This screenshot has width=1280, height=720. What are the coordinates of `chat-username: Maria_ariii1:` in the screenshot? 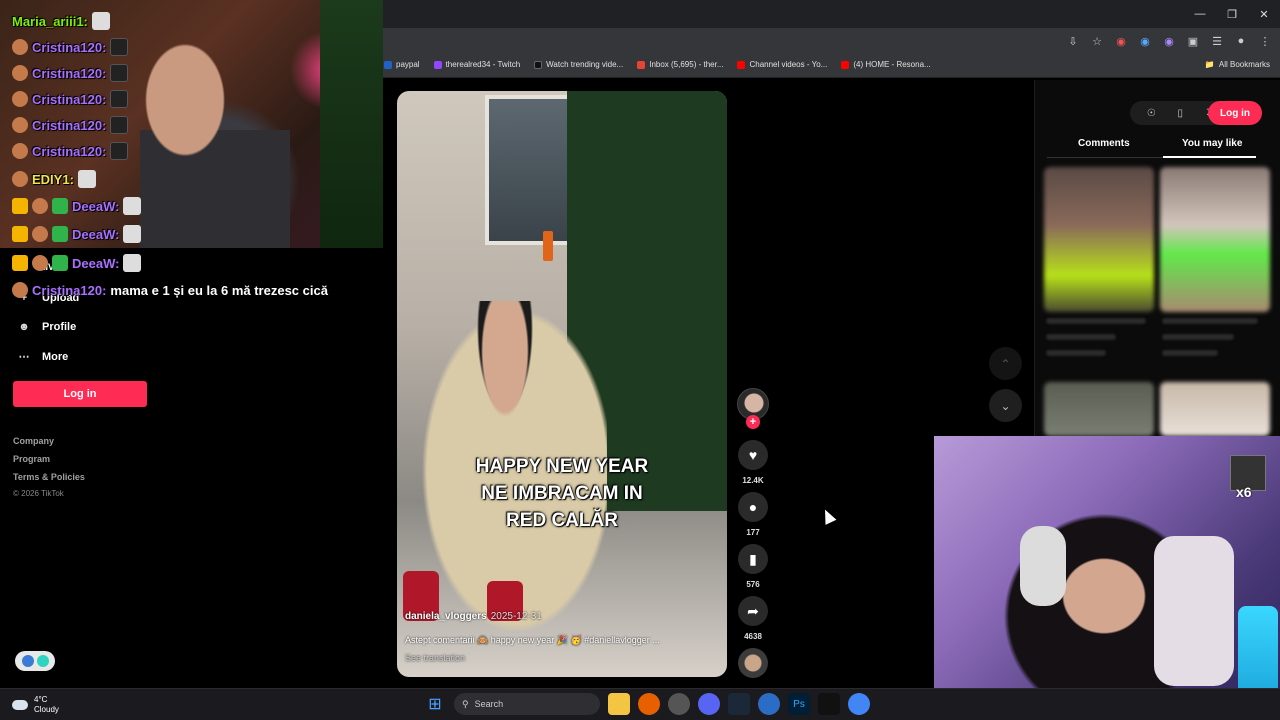 It's located at (50, 21).